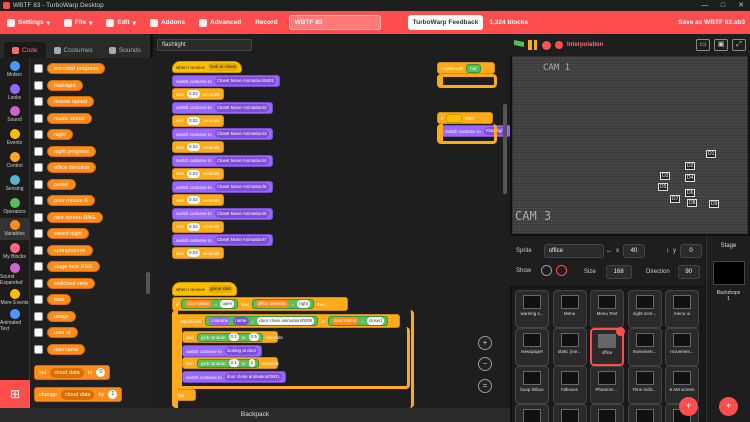 This screenshot has width=750, height=422. I want to click on category-sound-expanded: Sound Expanded, so click(14, 274).